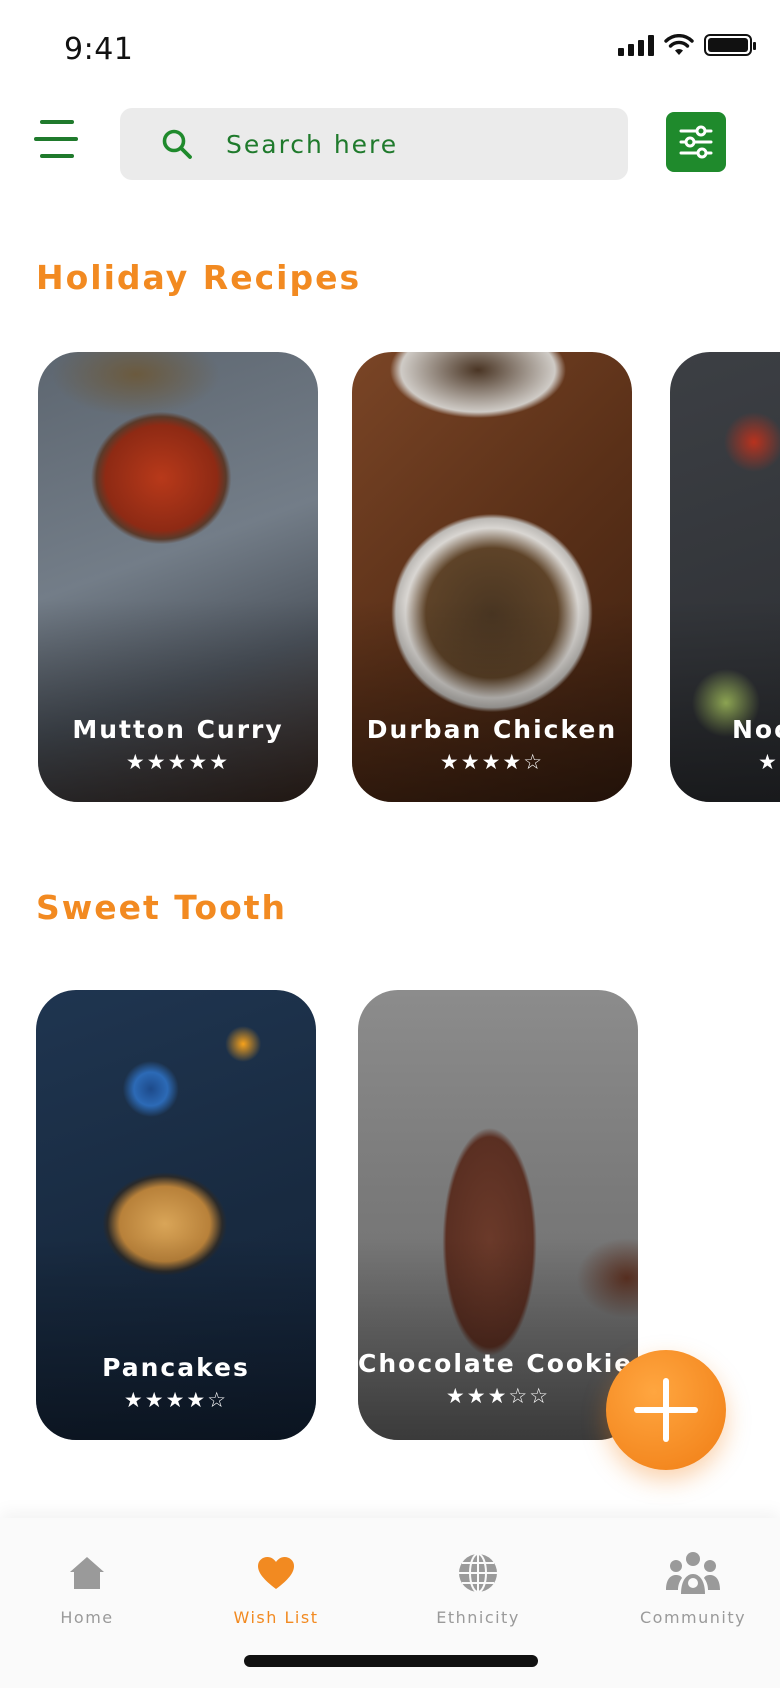  Describe the element at coordinates (406, 144) in the screenshot. I see `search-input` at that location.